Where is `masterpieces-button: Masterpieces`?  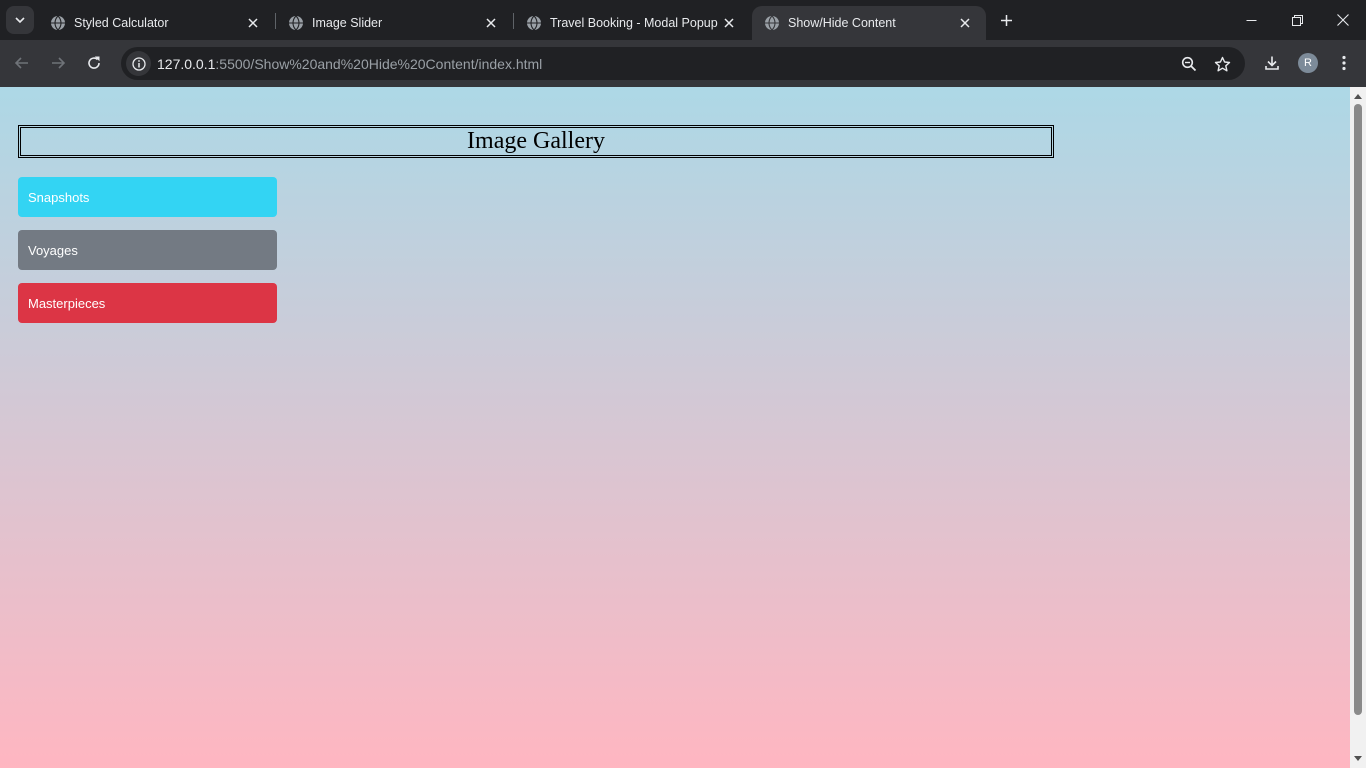 masterpieces-button: Masterpieces is located at coordinates (147, 303).